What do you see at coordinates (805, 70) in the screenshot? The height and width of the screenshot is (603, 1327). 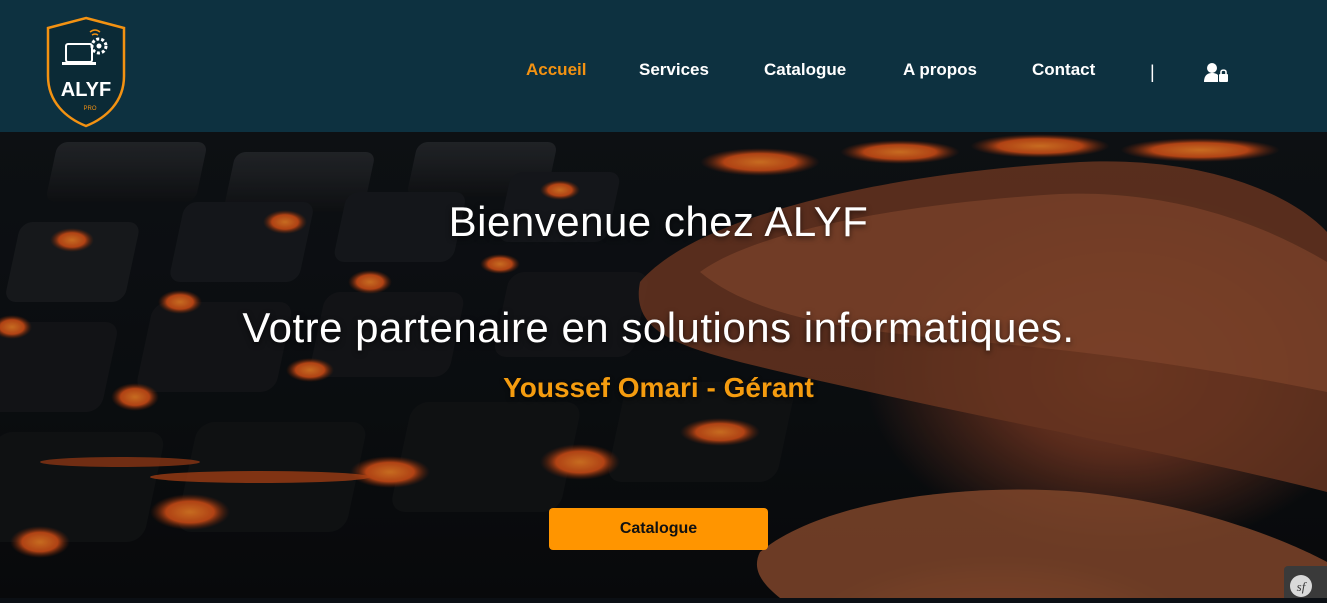 I see `nav-item-catalogue: Catalogue` at bounding box center [805, 70].